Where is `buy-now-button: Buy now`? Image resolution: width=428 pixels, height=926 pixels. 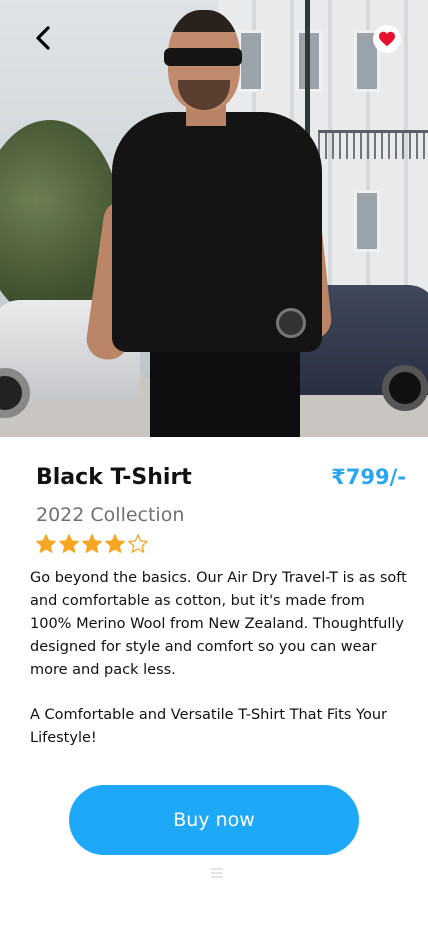
buy-now-button: Buy now is located at coordinates (214, 820).